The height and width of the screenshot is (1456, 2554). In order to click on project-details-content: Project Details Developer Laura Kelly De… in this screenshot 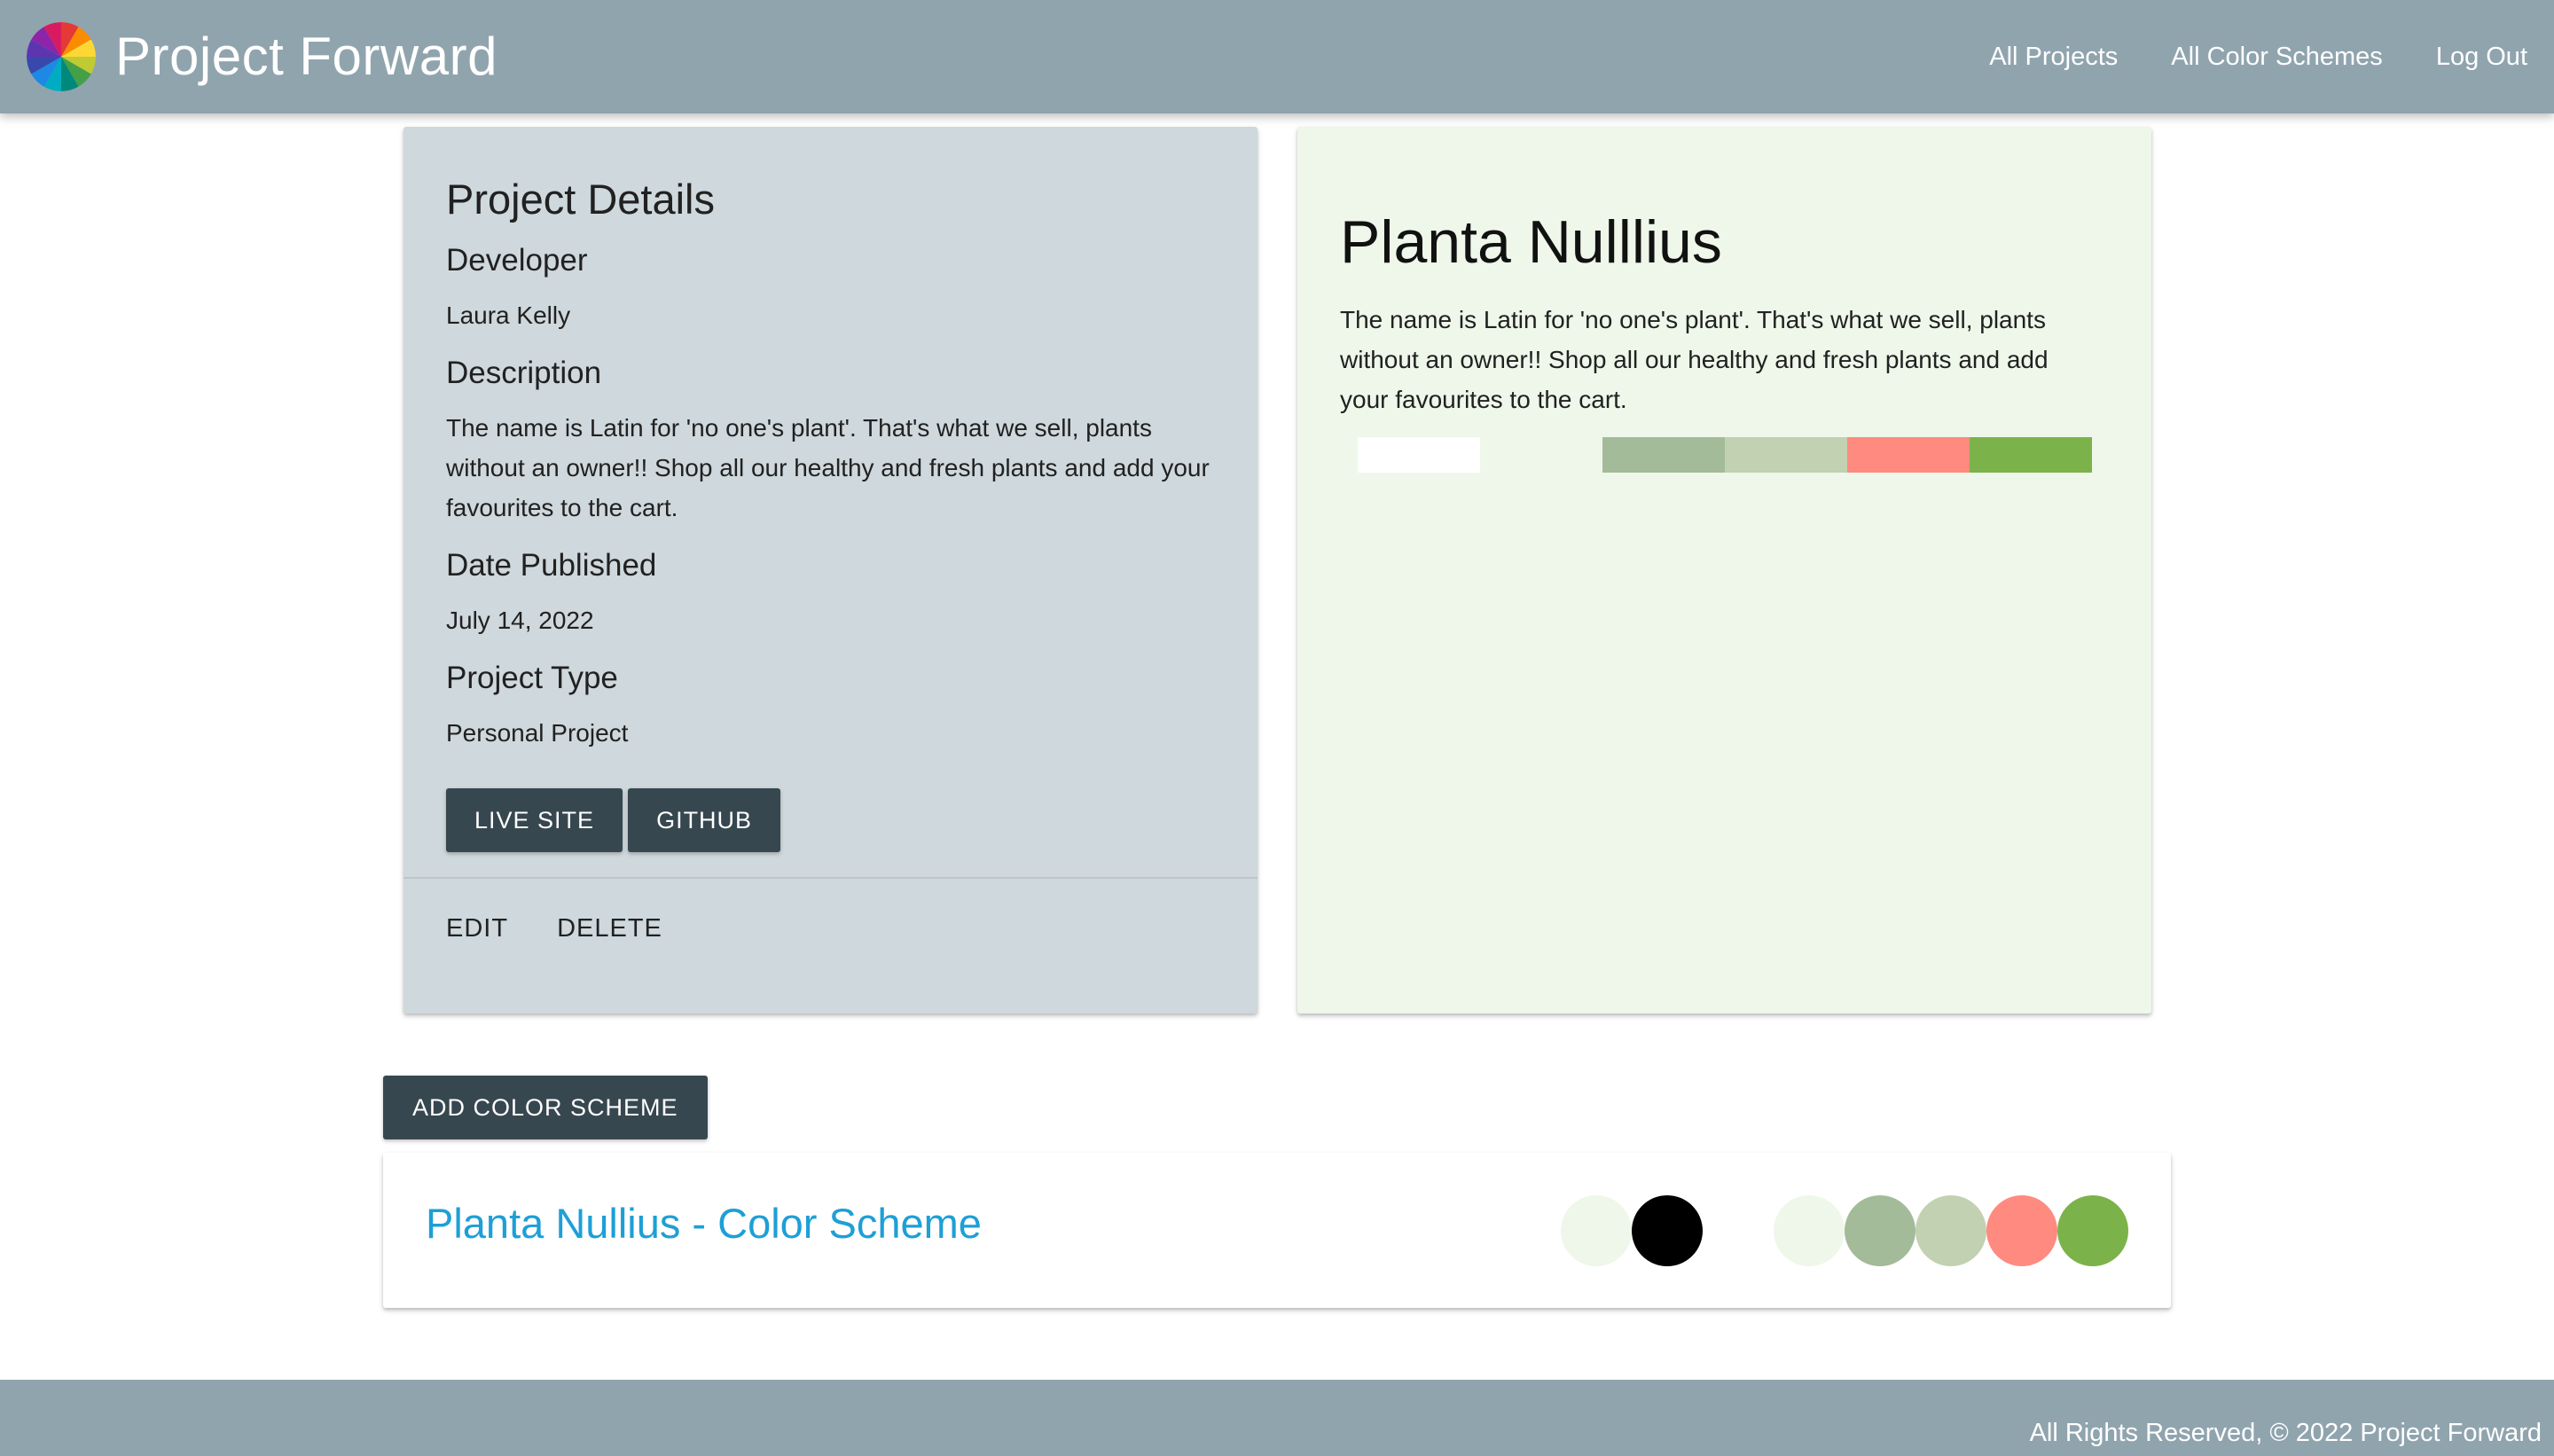, I will do `click(830, 512)`.